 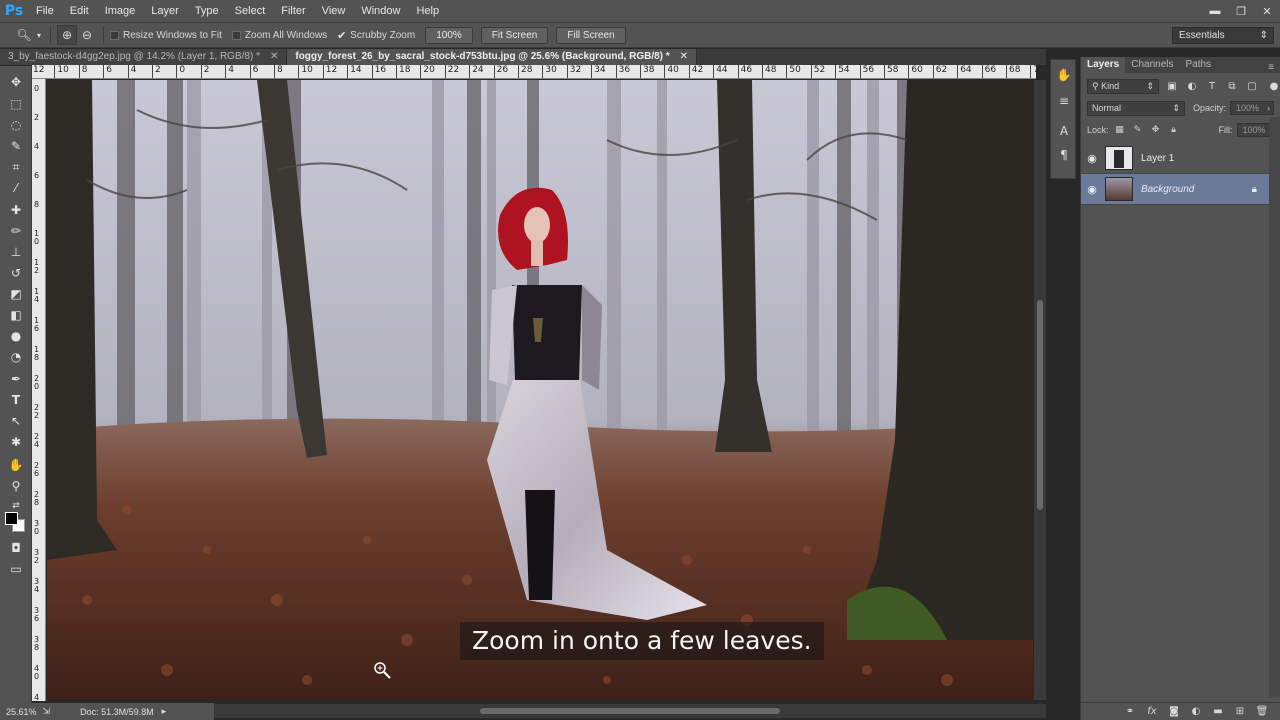 I want to click on menu-file: File, so click(x=45, y=11).